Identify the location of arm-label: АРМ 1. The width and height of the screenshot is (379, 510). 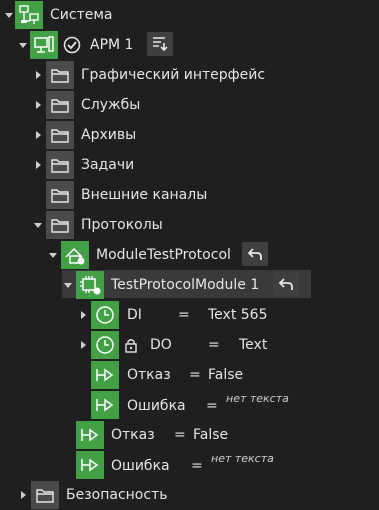
(112, 45).